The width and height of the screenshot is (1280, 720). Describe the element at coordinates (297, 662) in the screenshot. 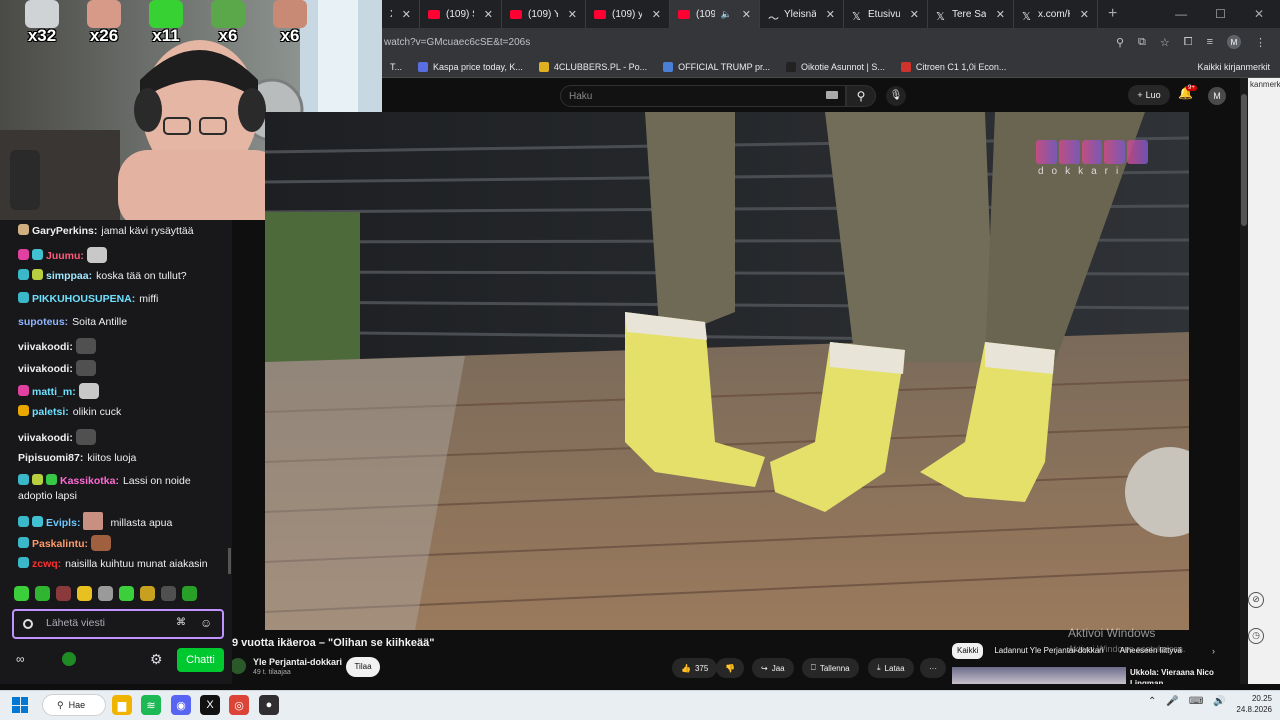

I see `channel-name: Yle Perjantai-dokkari` at that location.